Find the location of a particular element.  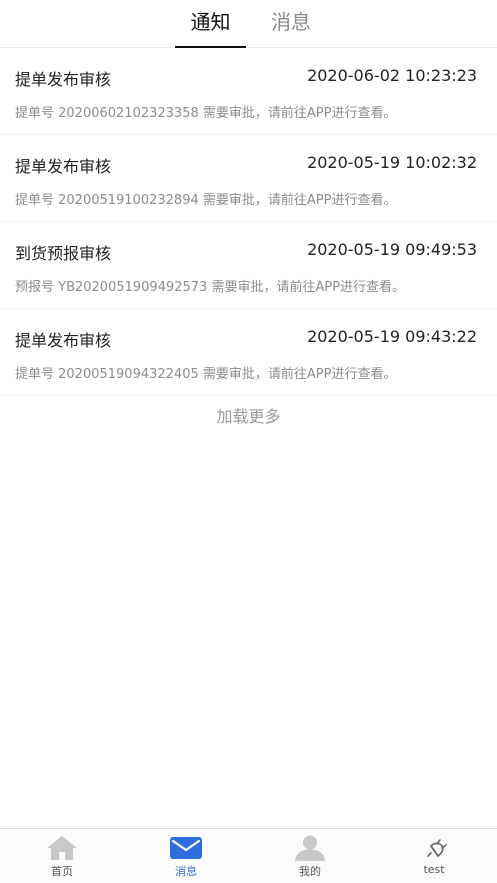

user-icon is located at coordinates (310, 848).